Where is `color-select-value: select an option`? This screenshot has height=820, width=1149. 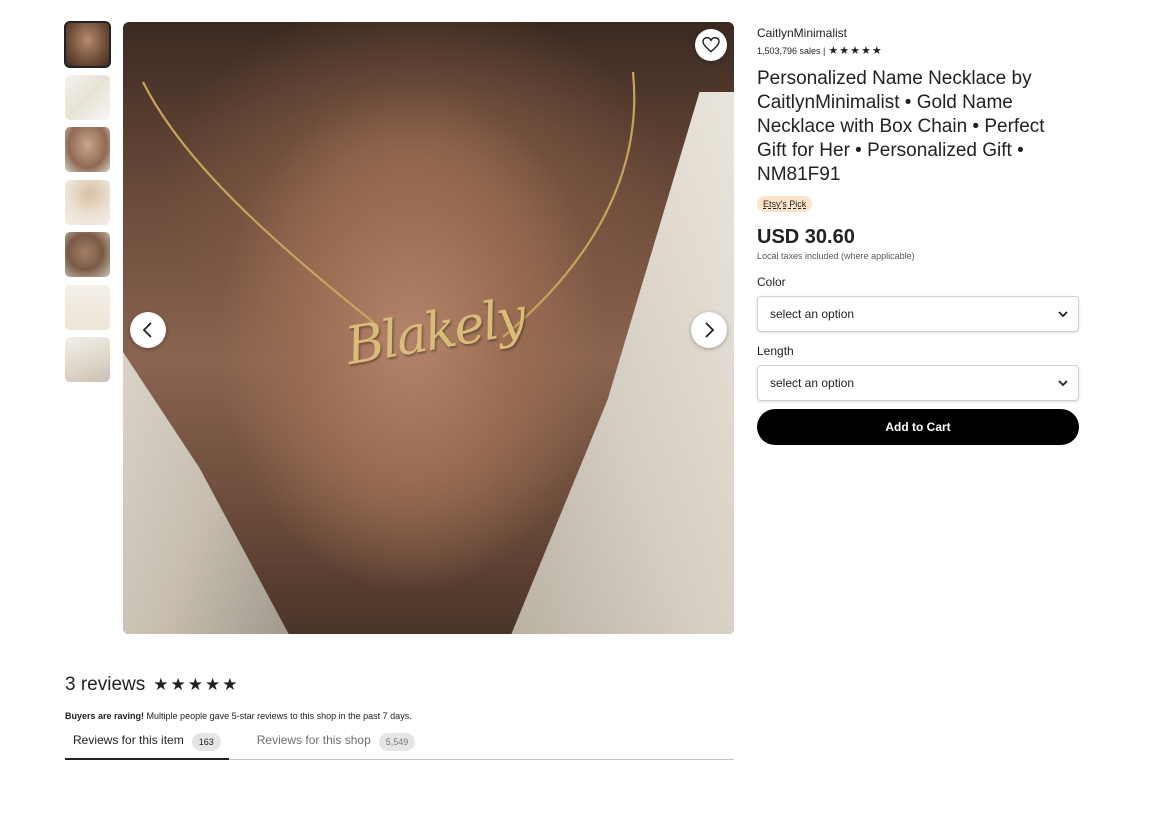
color-select-value: select an option is located at coordinates (812, 314).